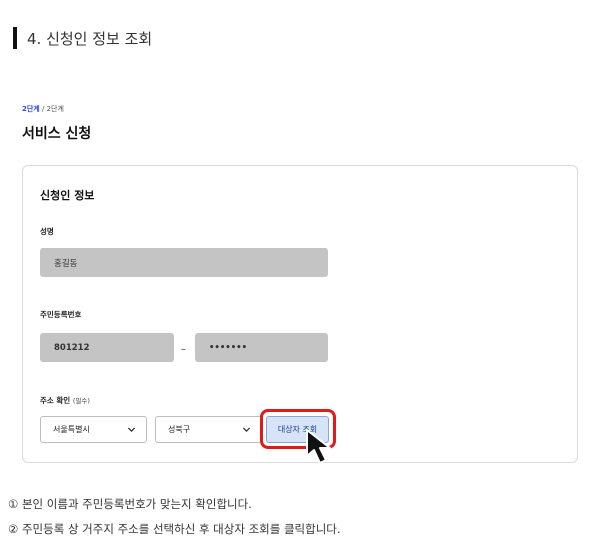 This screenshot has height=558, width=600. Describe the element at coordinates (184, 262) in the screenshot. I see `name-field: 홍길동` at that location.